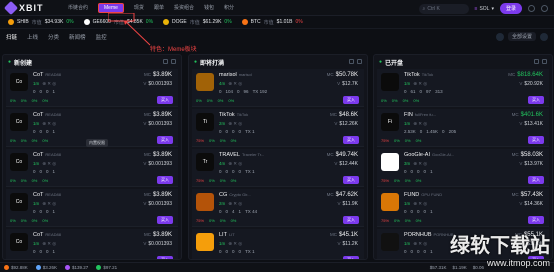 This screenshot has height=272, width=554. What do you see at coordinates (197, 22) in the screenshot?
I see `ticker-item: DOGE 市值 $61.29K 0%` at bounding box center [197, 22].